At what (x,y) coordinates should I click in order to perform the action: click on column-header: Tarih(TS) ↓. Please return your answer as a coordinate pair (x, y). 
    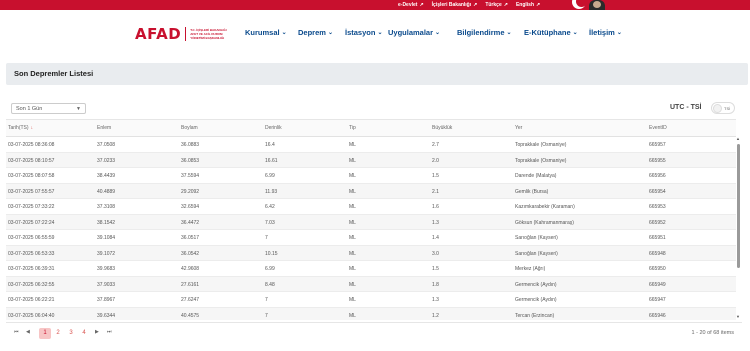
    Looking at the image, I should click on (20, 128).